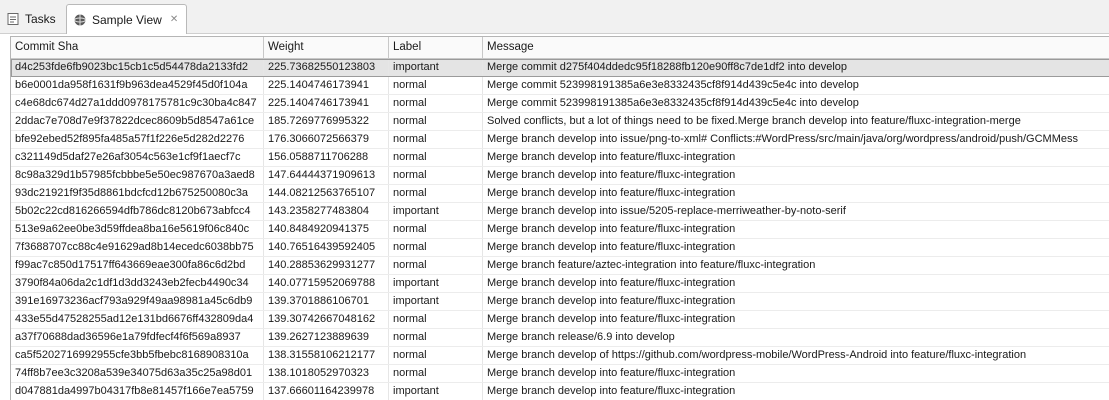 This screenshot has height=400, width=1109. I want to click on weight-cell: 138.31558106212177, so click(326, 355).